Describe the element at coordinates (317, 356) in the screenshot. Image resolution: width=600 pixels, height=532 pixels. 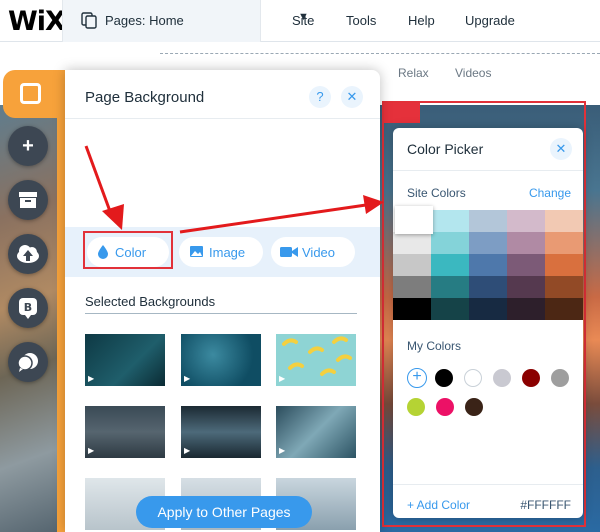
I see `banana-pattern-icon` at that location.